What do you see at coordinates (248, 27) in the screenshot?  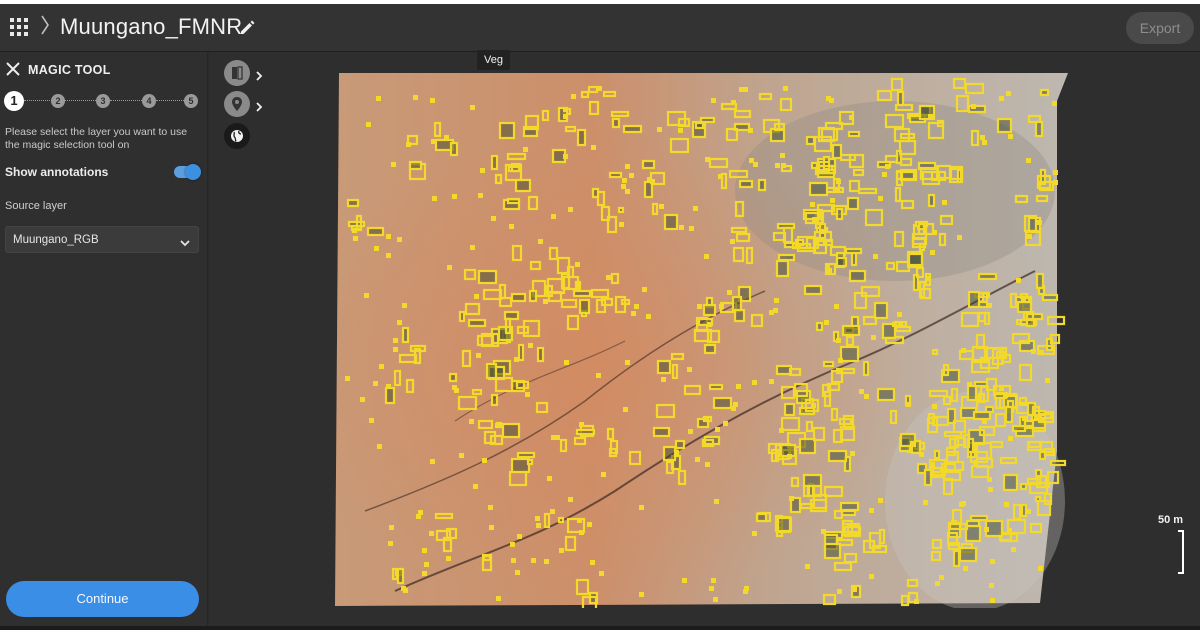 I see `pencil-icon` at bounding box center [248, 27].